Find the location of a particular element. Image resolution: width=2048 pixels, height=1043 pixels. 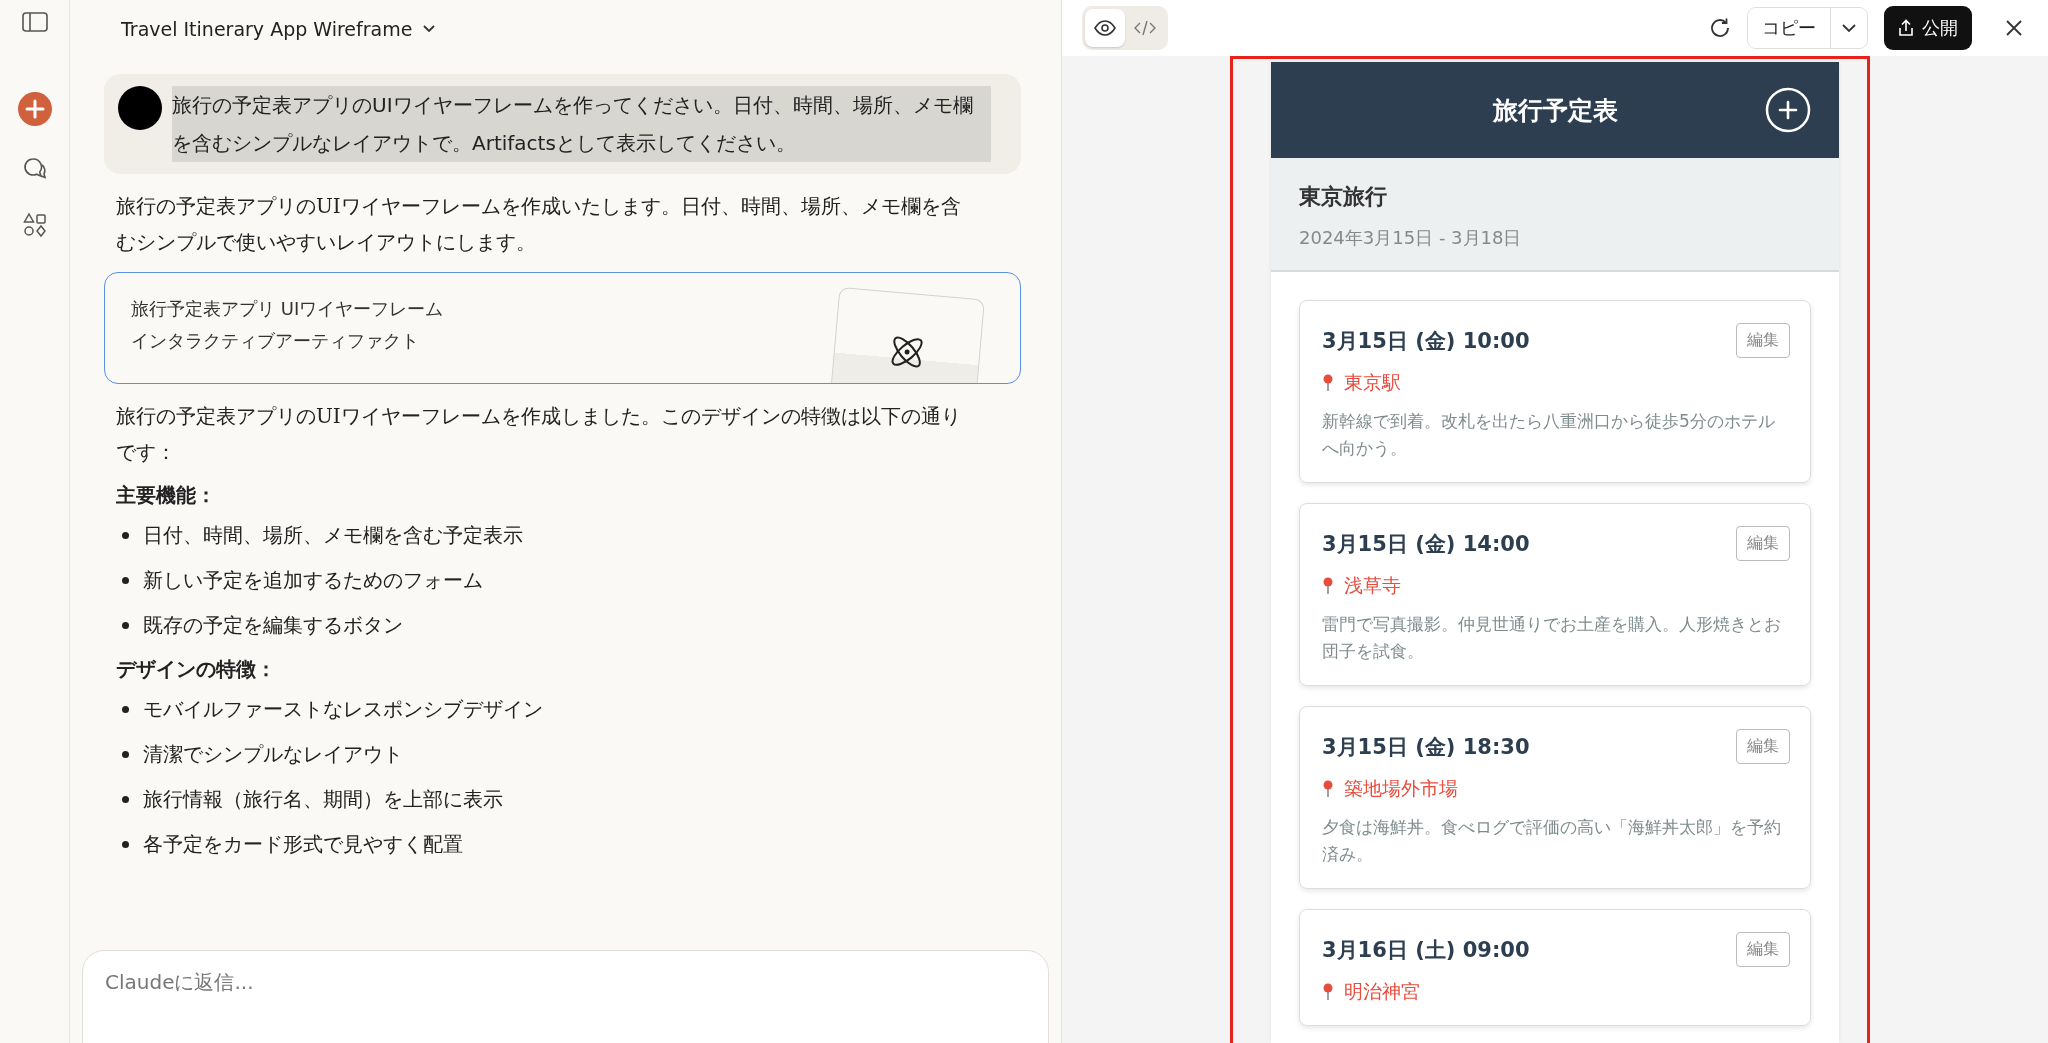

refresh-icon is located at coordinates (1720, 28).